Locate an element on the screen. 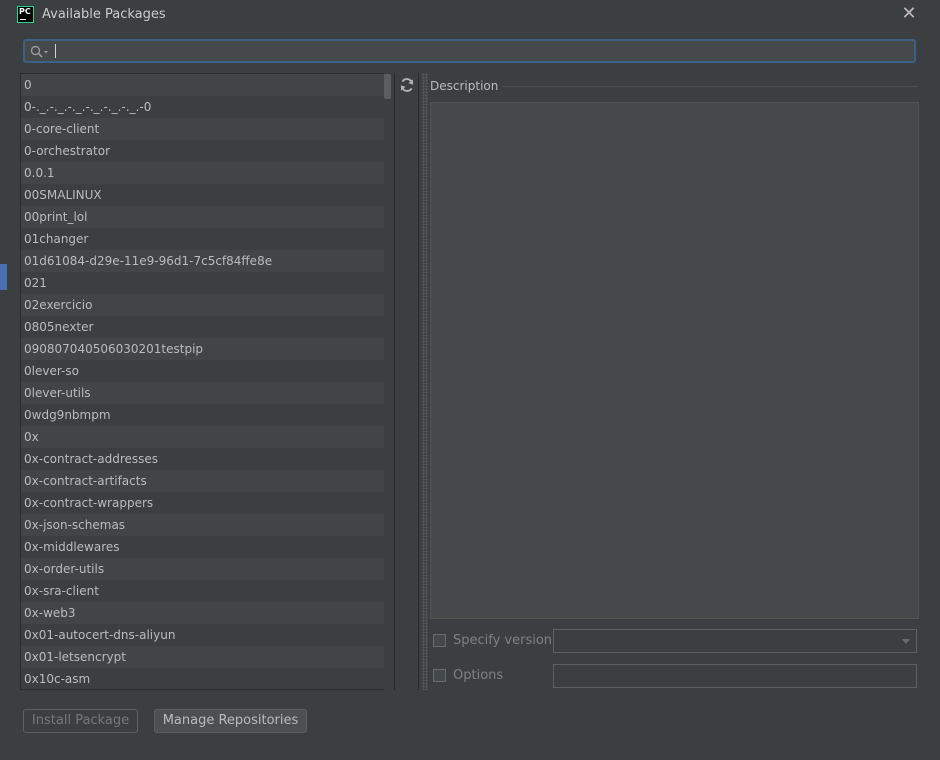 This screenshot has width=940, height=760. options-checkbox is located at coordinates (439, 675).